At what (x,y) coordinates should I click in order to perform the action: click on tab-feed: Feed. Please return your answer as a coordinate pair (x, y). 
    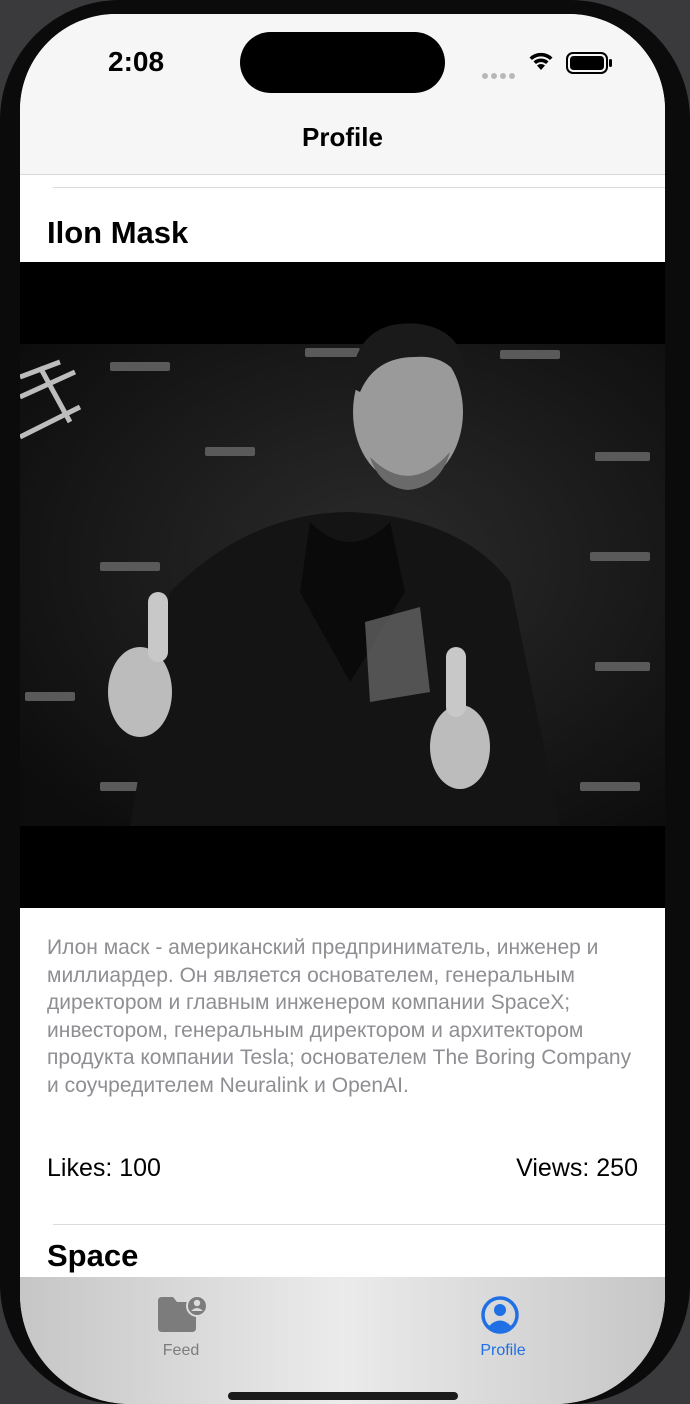
    Looking at the image, I should click on (181, 1325).